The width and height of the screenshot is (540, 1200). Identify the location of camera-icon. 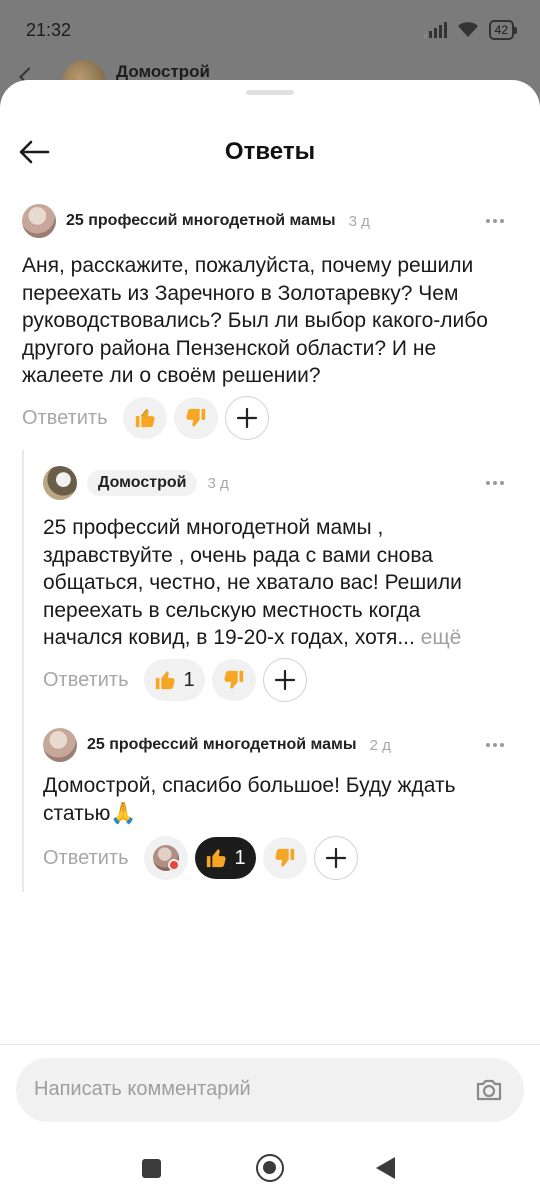
(489, 1090).